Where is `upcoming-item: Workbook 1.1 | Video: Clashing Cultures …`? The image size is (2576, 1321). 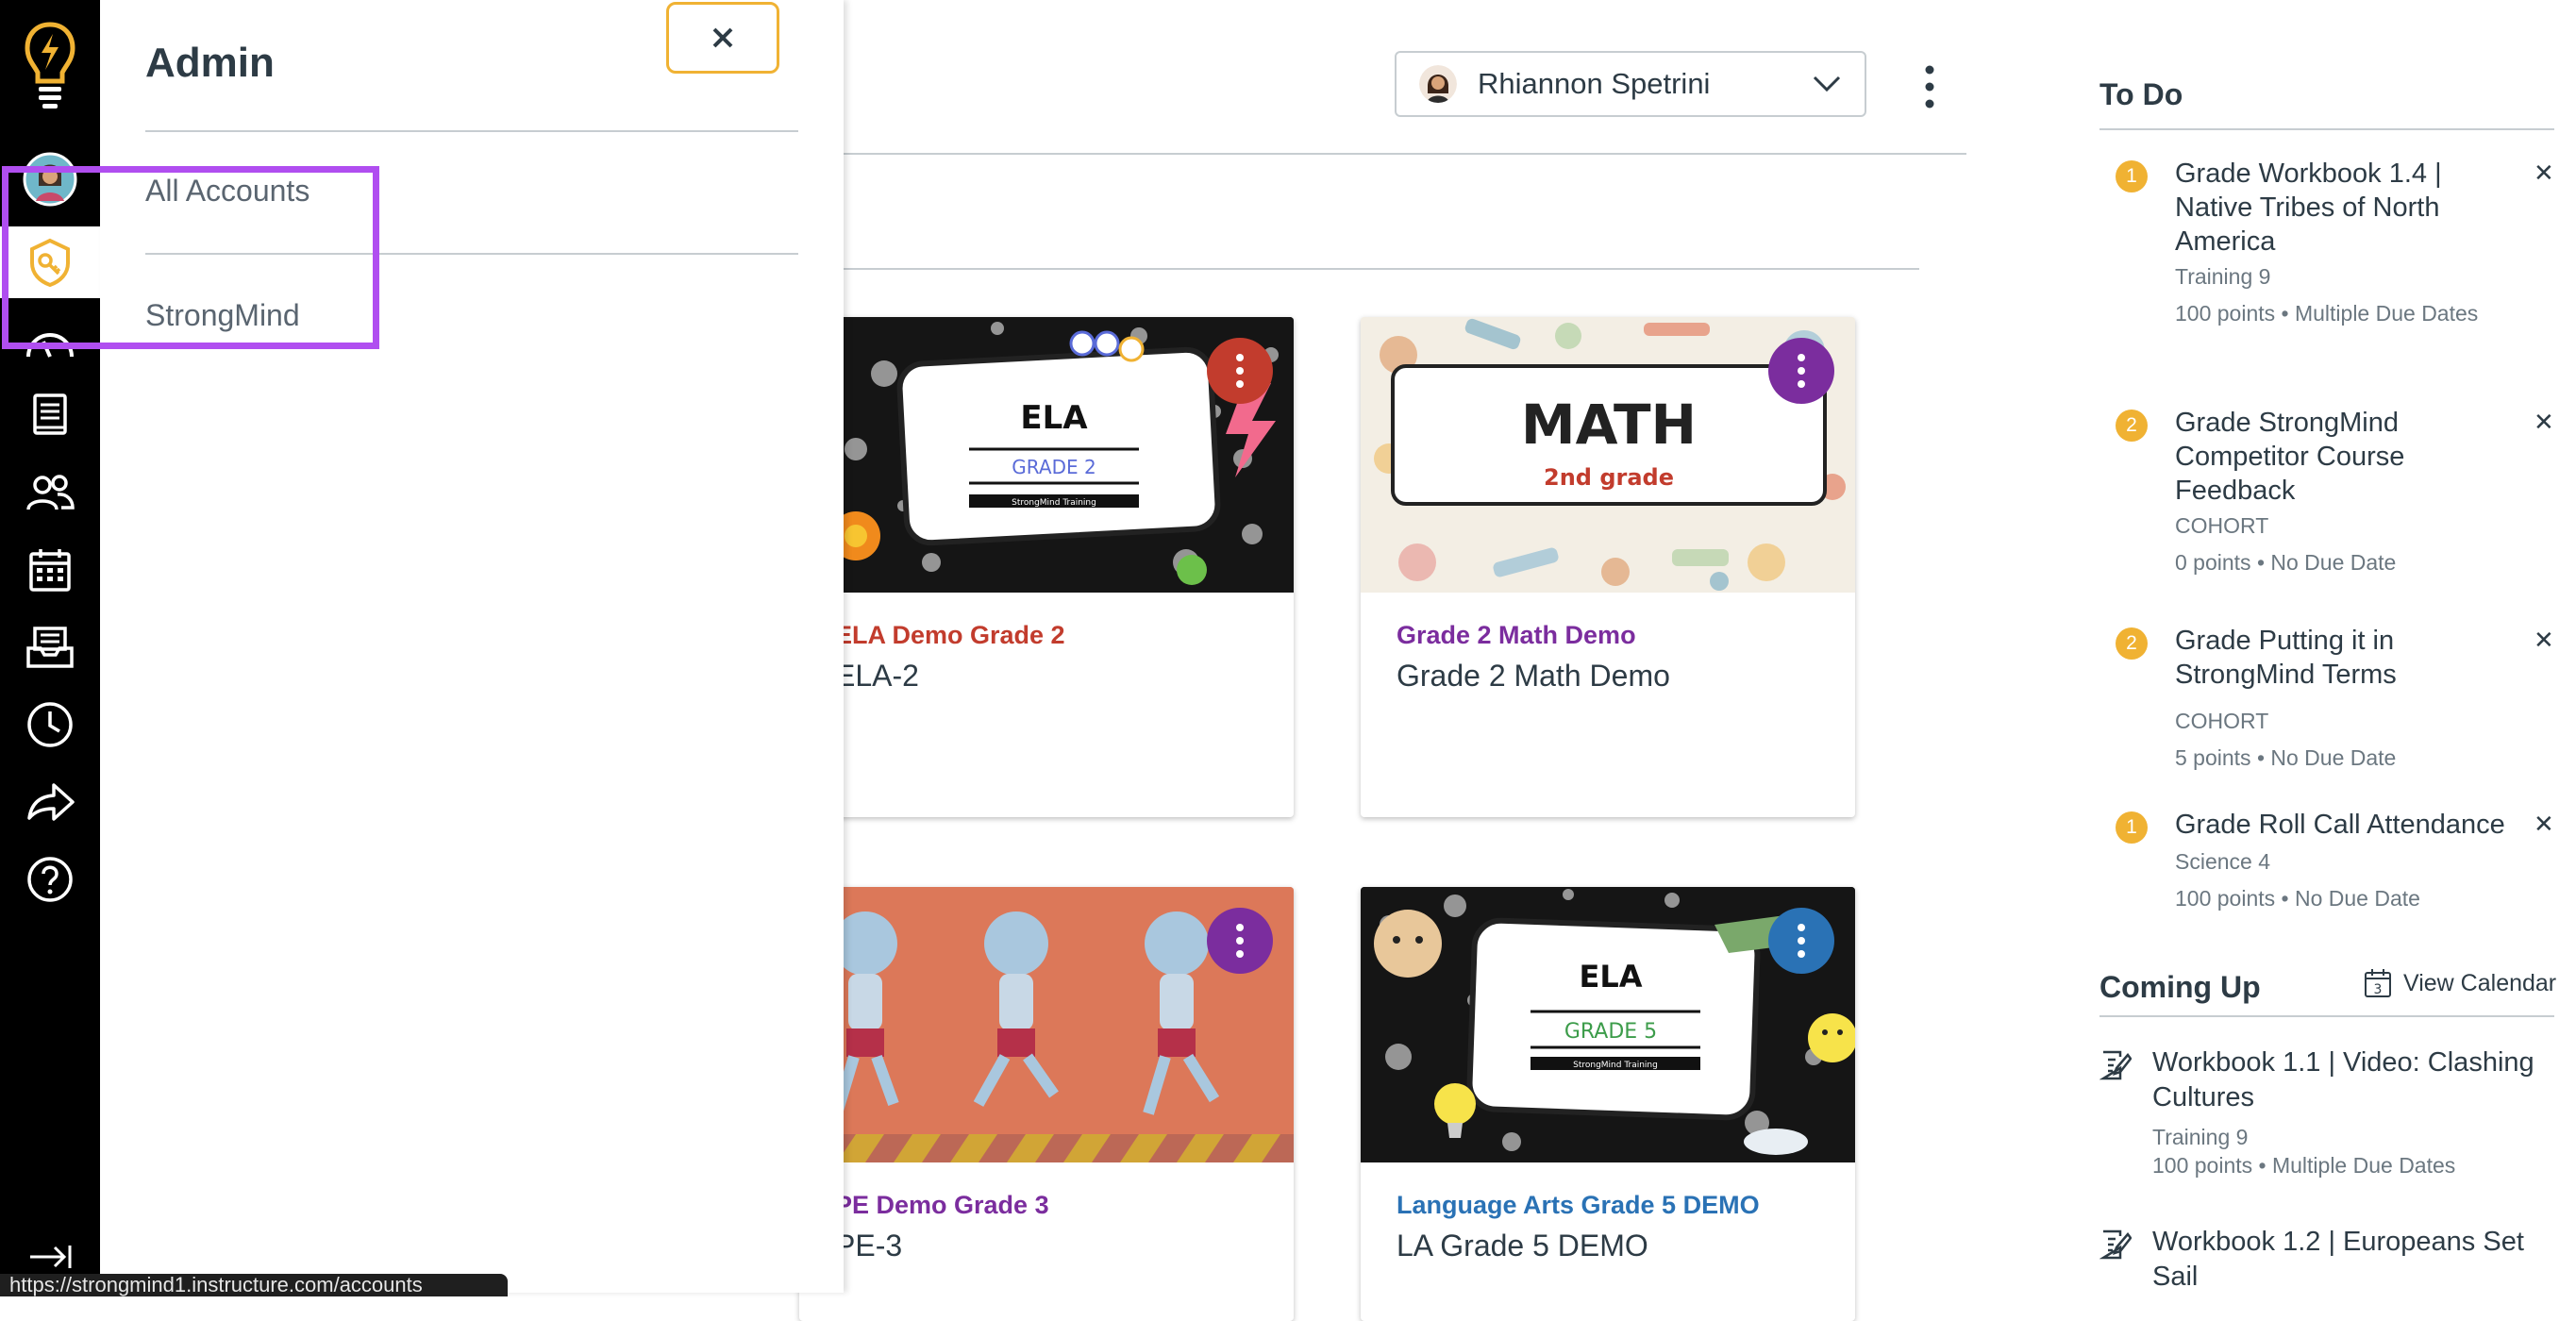
upcoming-item: Workbook 1.1 | Video: Clashing Cultures … is located at coordinates (2330, 1116).